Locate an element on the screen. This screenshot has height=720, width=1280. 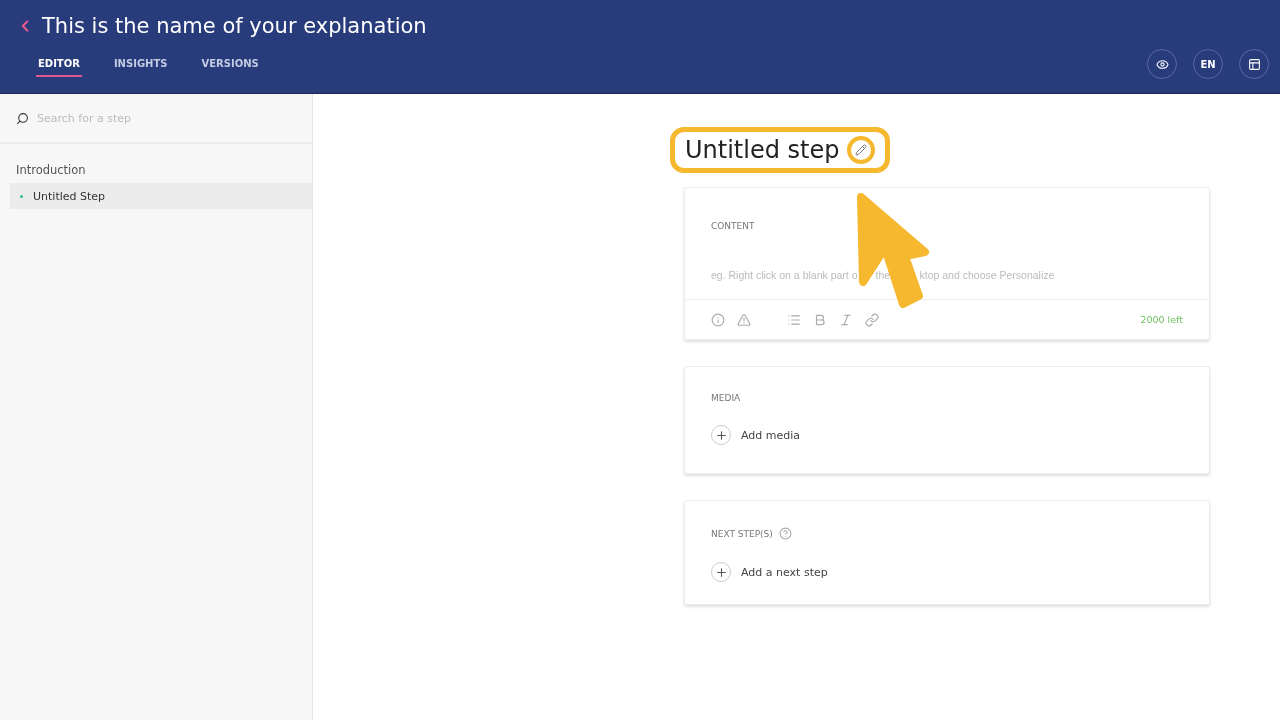
tab: VERSIONS is located at coordinates (230, 65).